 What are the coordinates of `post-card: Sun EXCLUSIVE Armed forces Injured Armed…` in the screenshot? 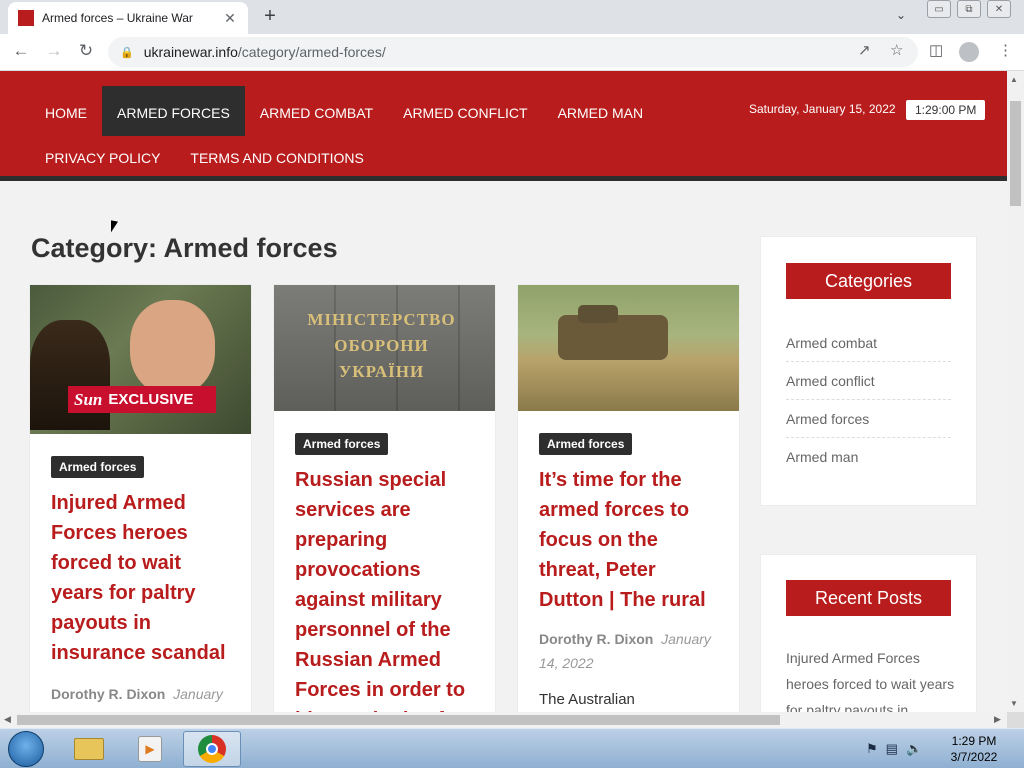 It's located at (140, 498).